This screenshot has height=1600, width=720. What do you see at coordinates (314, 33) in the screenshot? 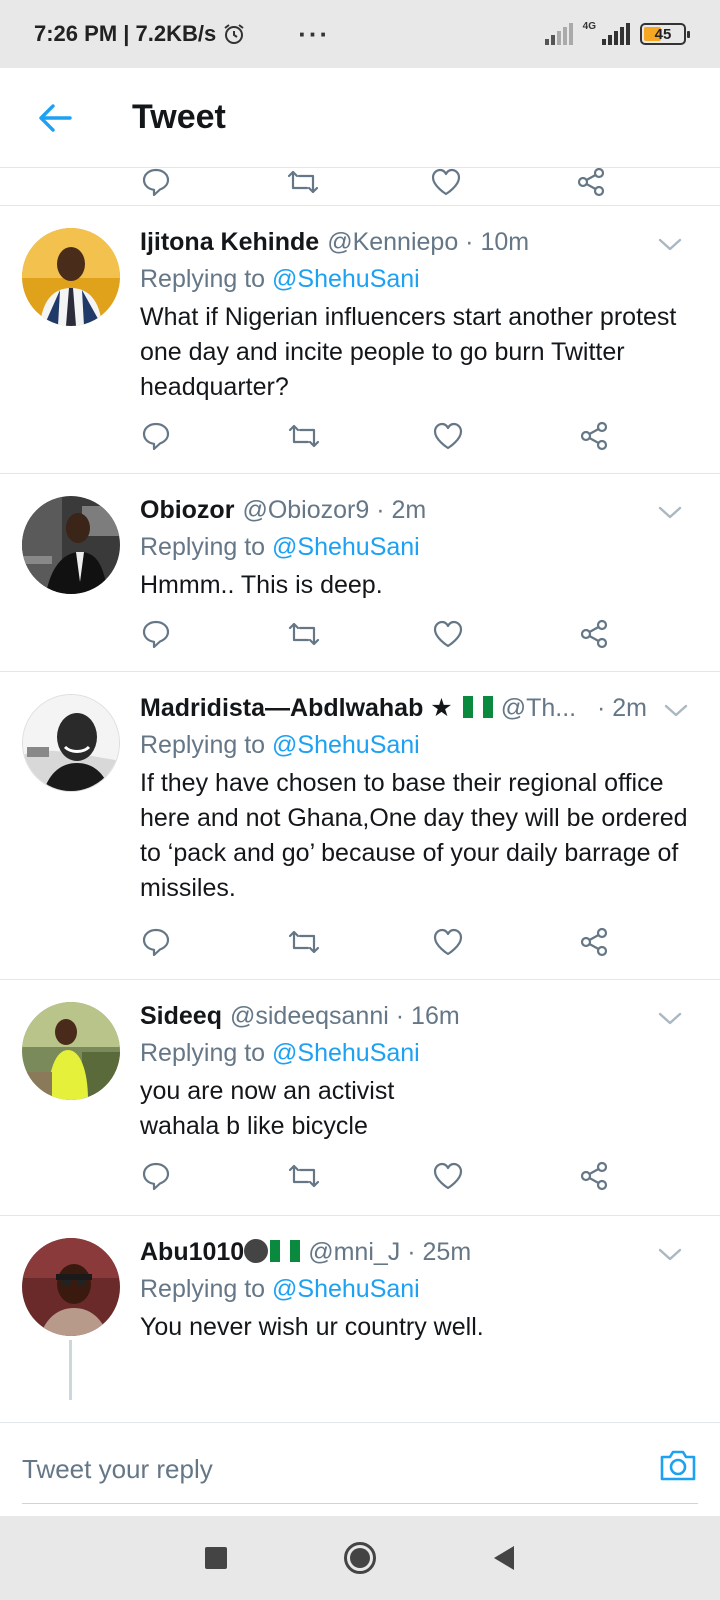
I see `more-notifications-icon: ···` at bounding box center [314, 33].